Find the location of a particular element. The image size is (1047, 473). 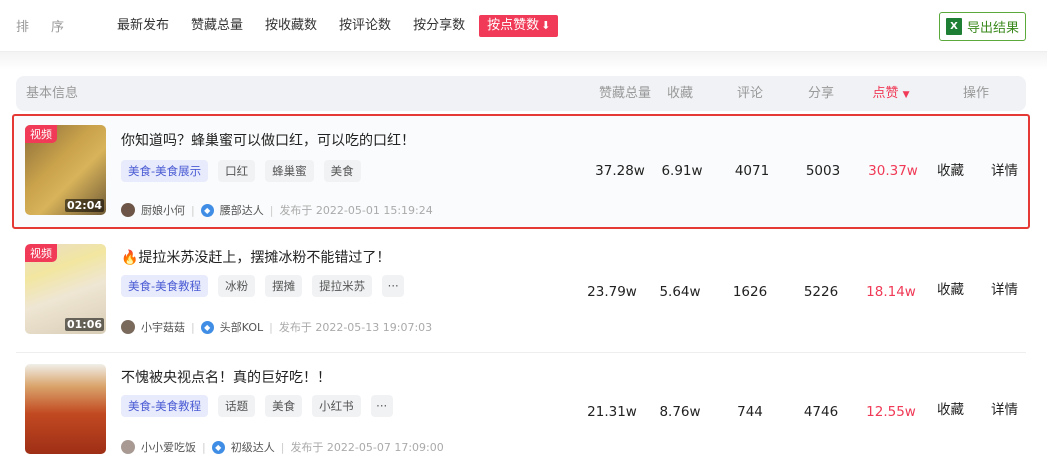

th-fav: 收藏 is located at coordinates (680, 93).